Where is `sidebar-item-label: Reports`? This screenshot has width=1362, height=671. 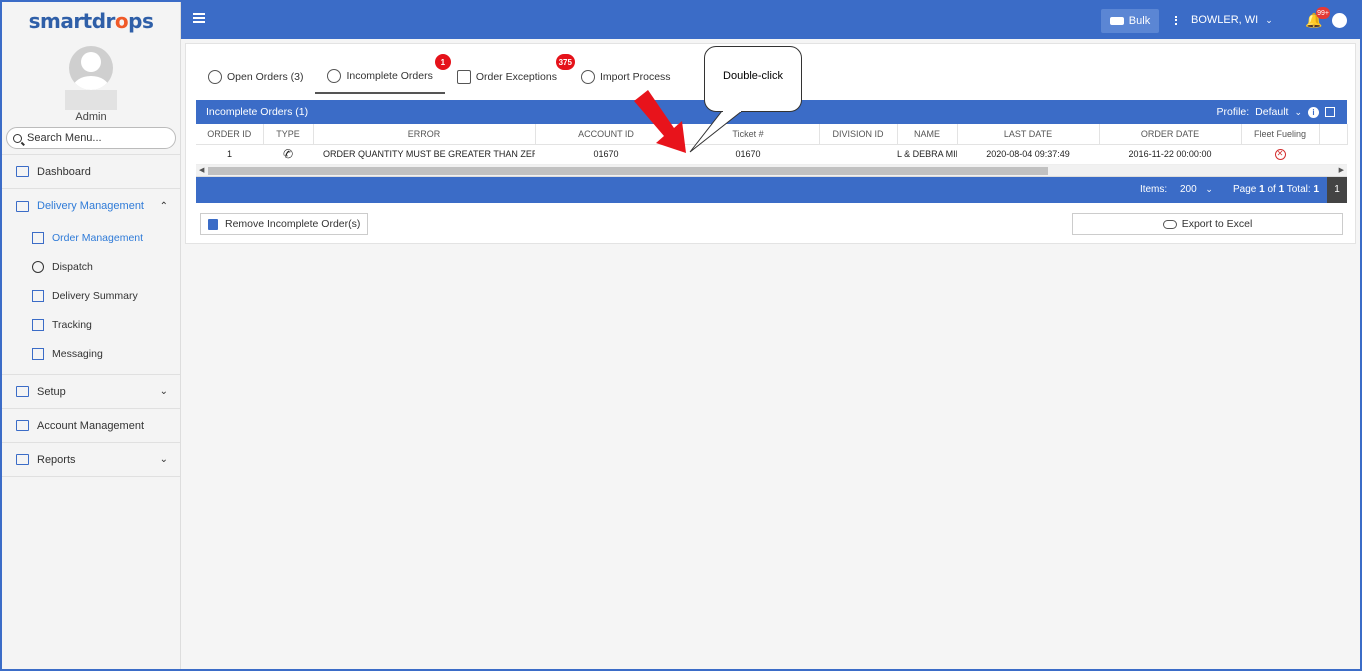
sidebar-item-label: Reports is located at coordinates (56, 459).